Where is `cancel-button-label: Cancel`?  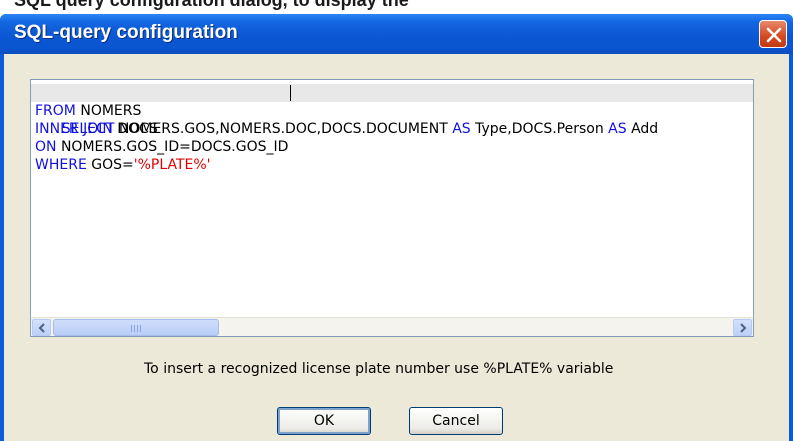
cancel-button-label: Cancel is located at coordinates (456, 421).